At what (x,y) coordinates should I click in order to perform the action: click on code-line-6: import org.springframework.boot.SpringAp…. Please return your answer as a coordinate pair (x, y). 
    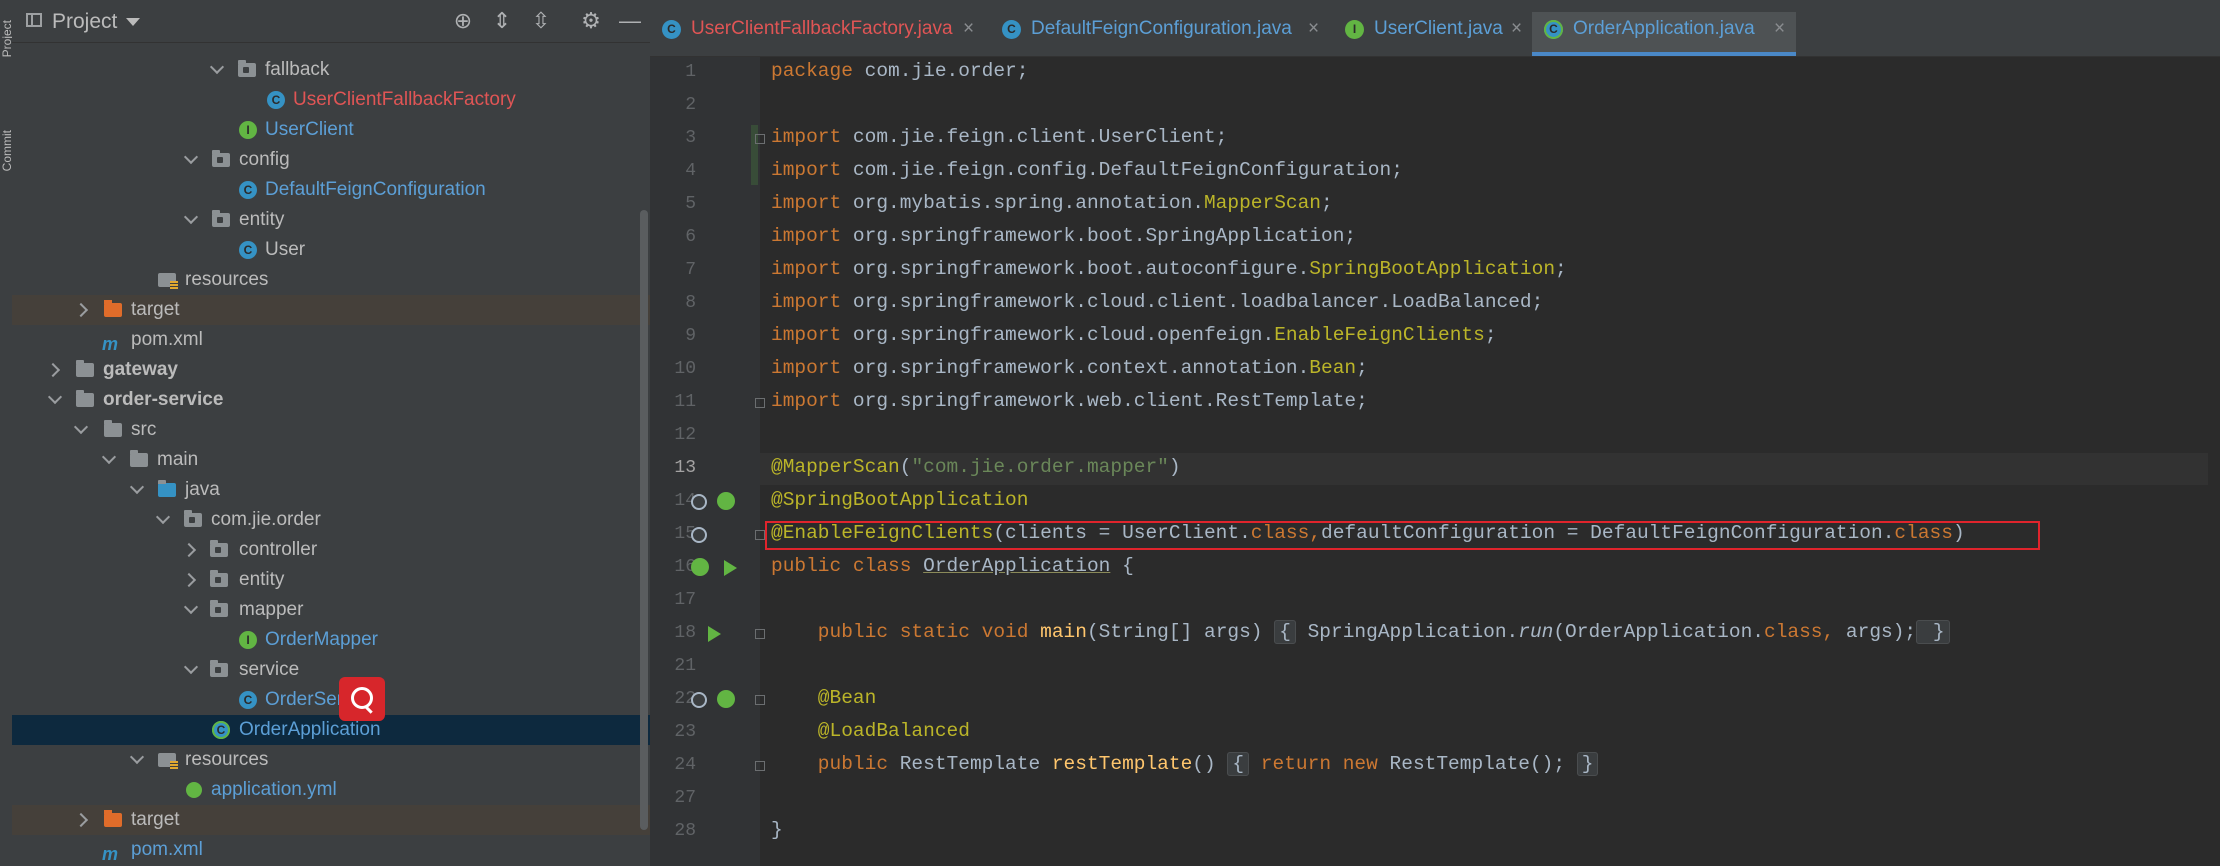
    Looking at the image, I should click on (1063, 236).